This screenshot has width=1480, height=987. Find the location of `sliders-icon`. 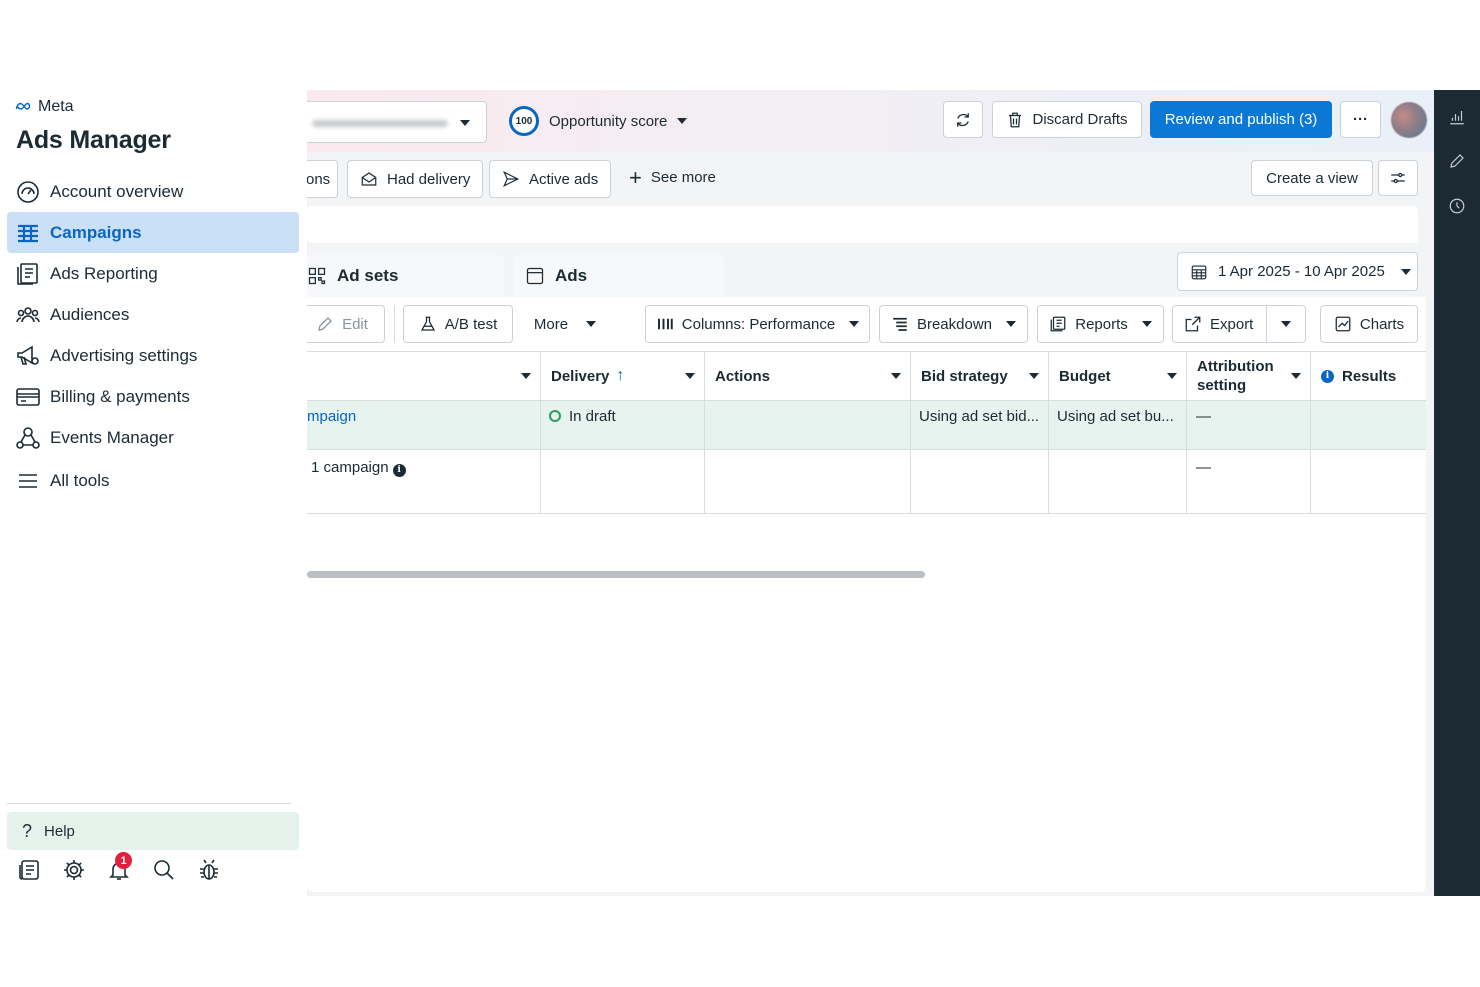

sliders-icon is located at coordinates (1398, 178).